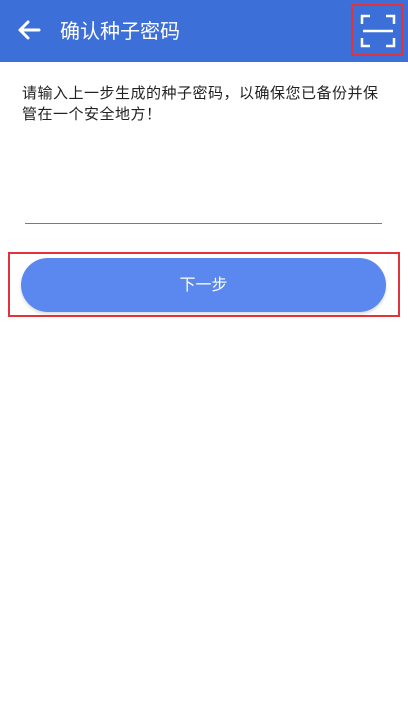 The height and width of the screenshot is (714, 408). What do you see at coordinates (120, 31) in the screenshot?
I see `page-title: 确认种子密码` at bounding box center [120, 31].